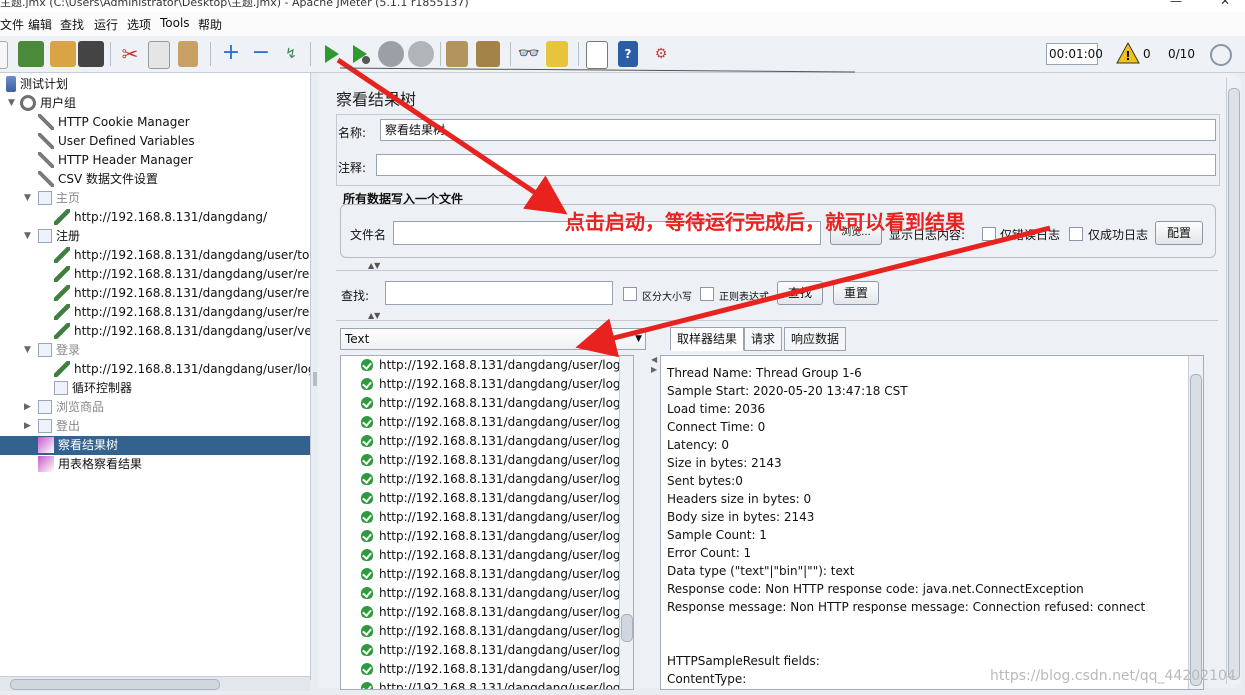  Describe the element at coordinates (452, 136) in the screenshot. I see `arrow-to-start` at that location.